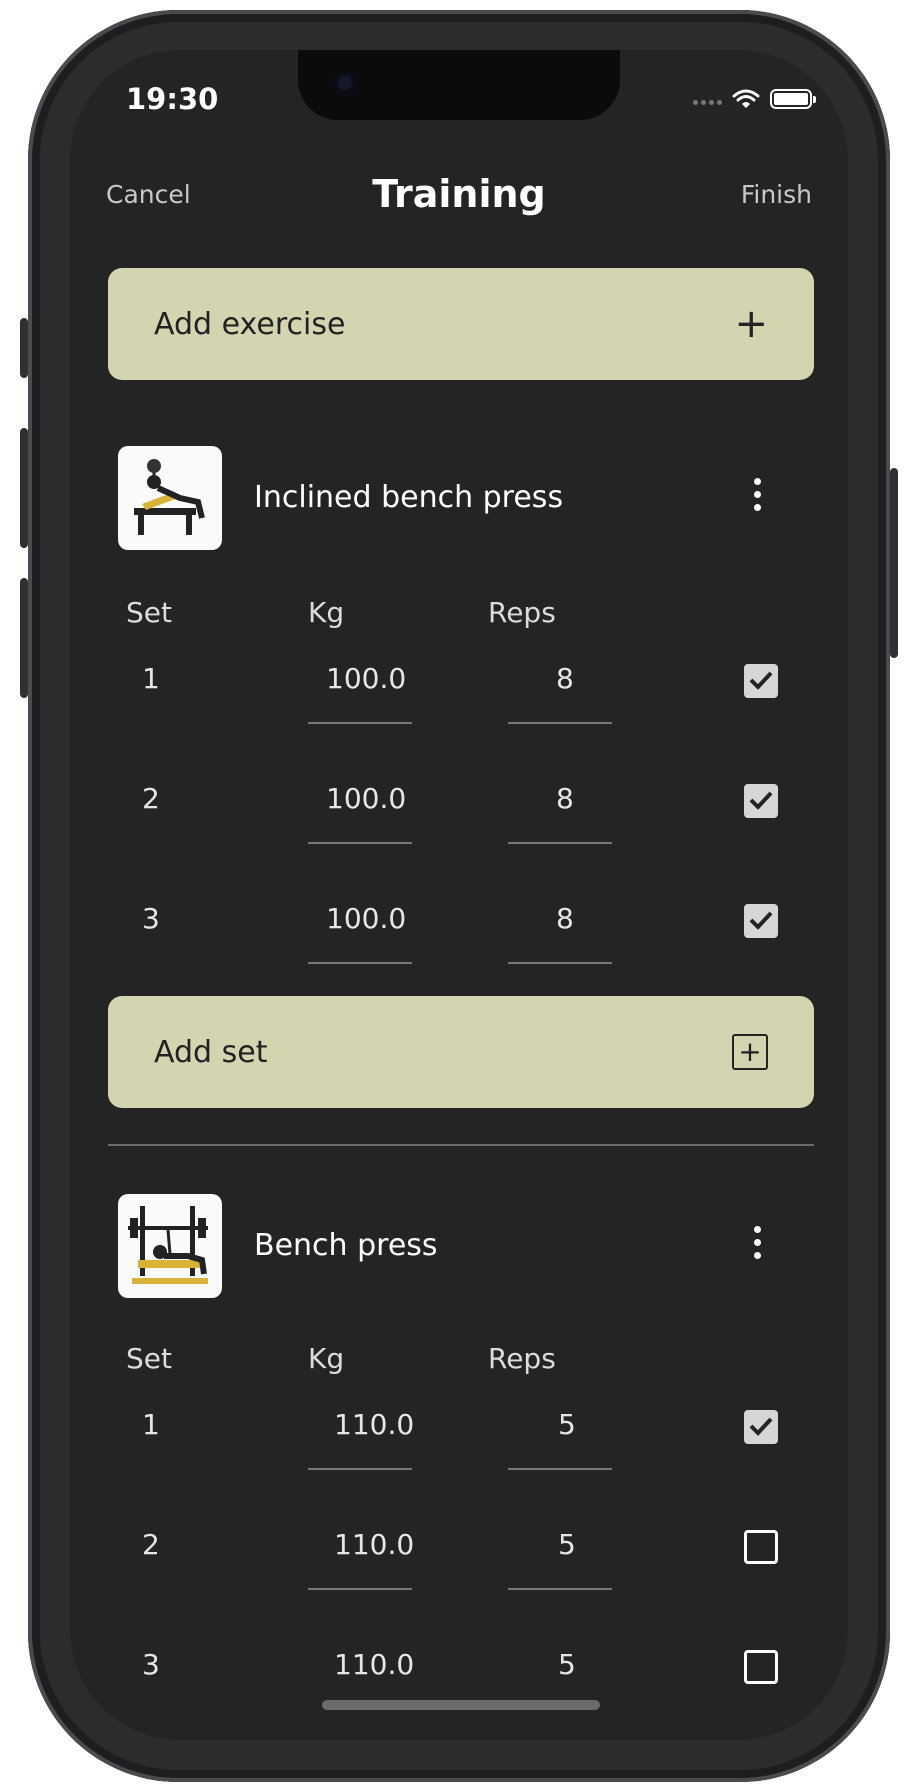 The height and width of the screenshot is (1792, 918). What do you see at coordinates (170, 1246) in the screenshot?
I see `exercise-thumbnail-bench-press` at bounding box center [170, 1246].